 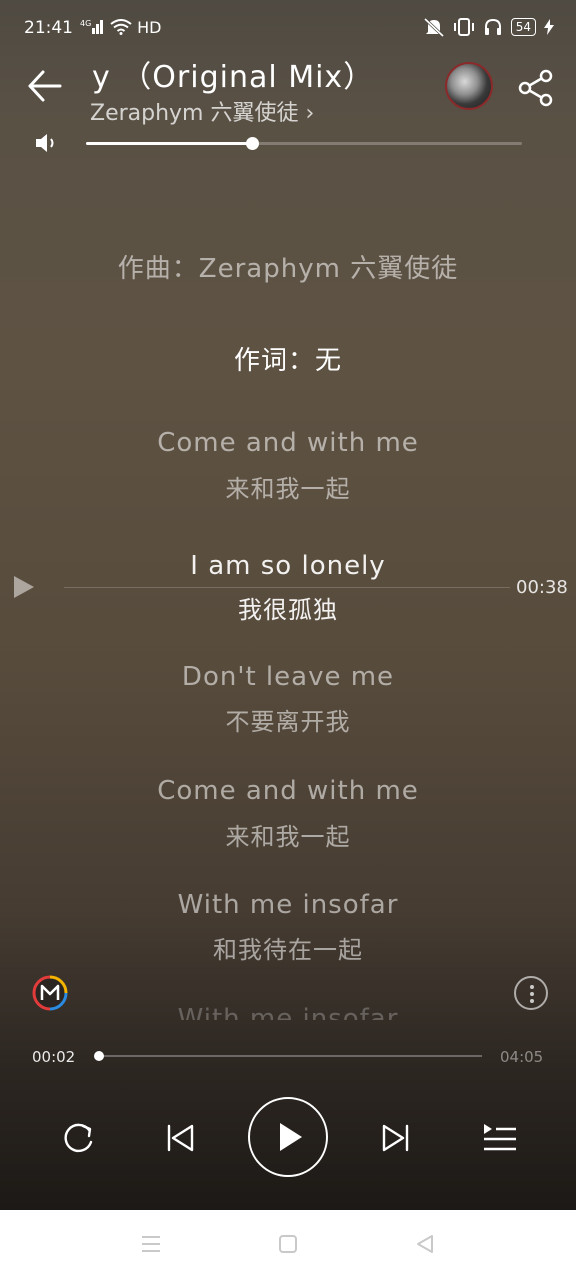 I want to click on lyric-translation: 我很孤独, so click(x=288, y=610).